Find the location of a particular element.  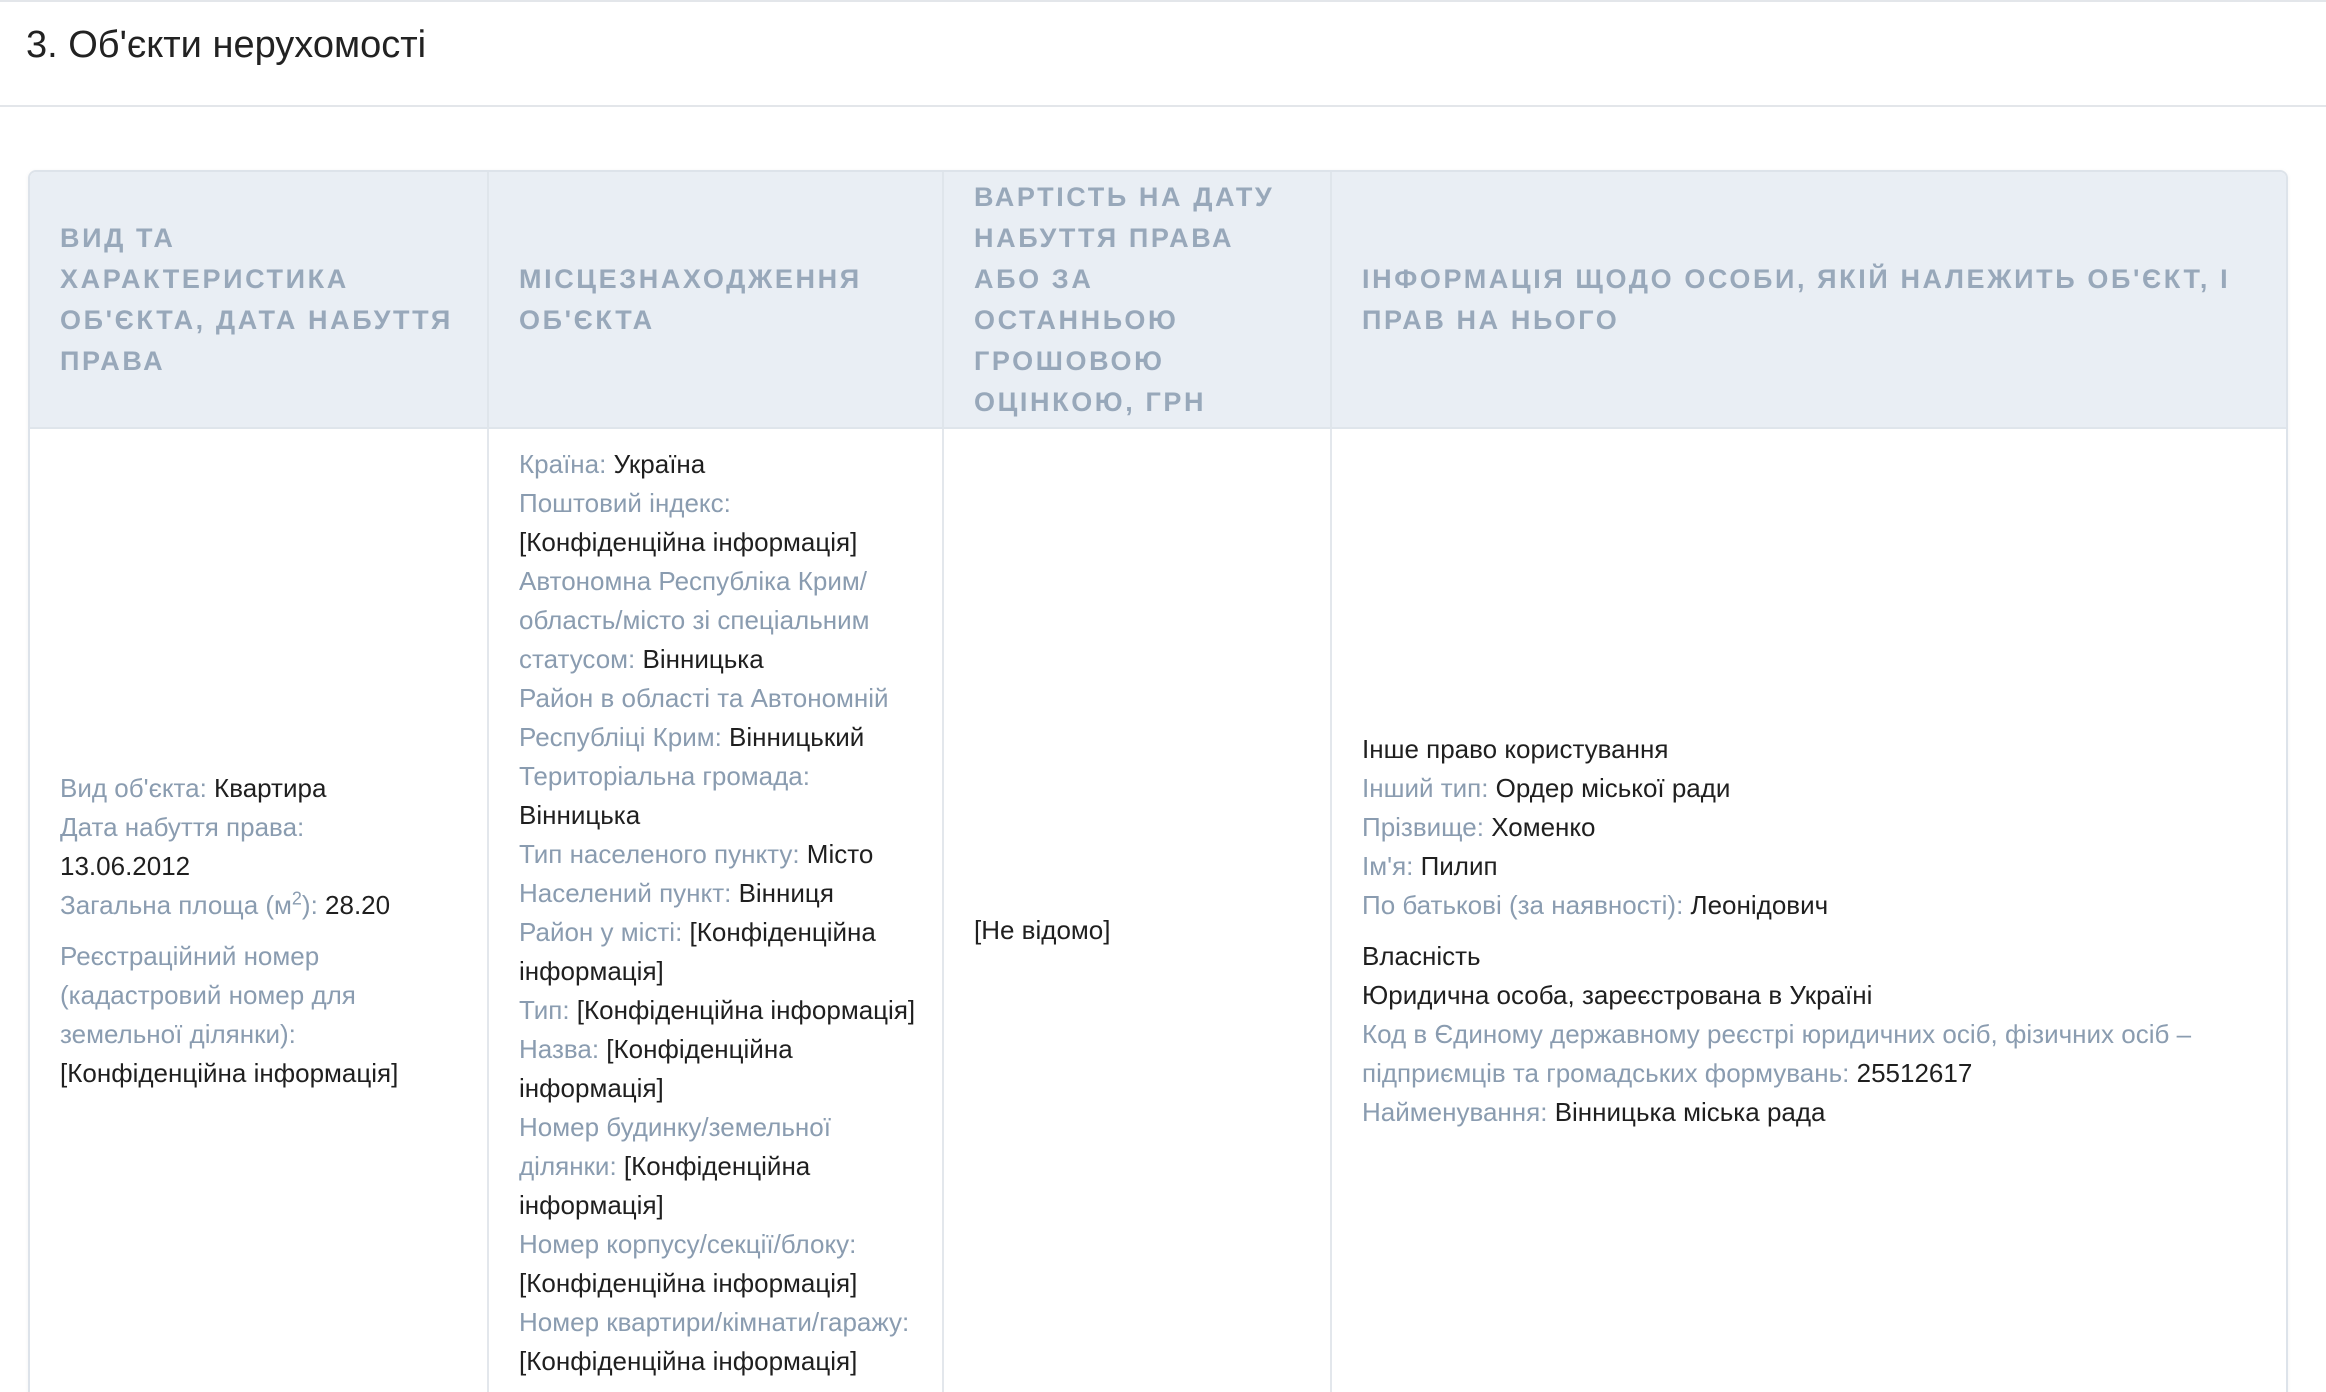

area-label-post: ): is located at coordinates (313, 904).